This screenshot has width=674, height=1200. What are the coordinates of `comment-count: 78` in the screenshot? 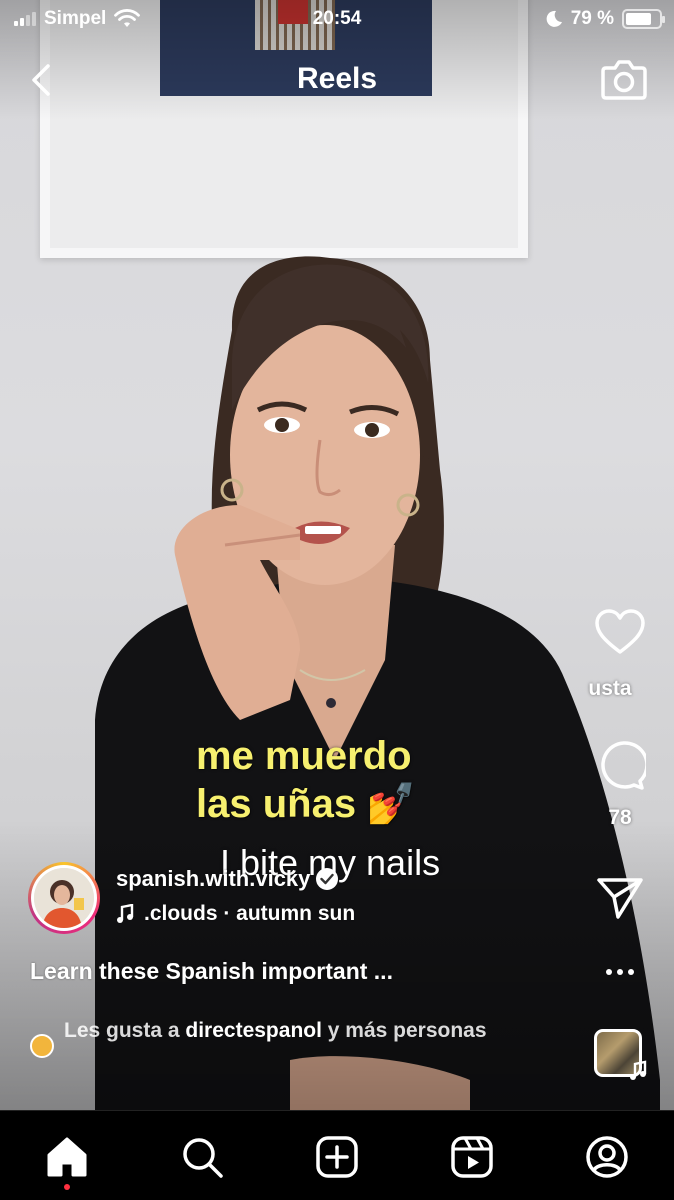 It's located at (620, 817).